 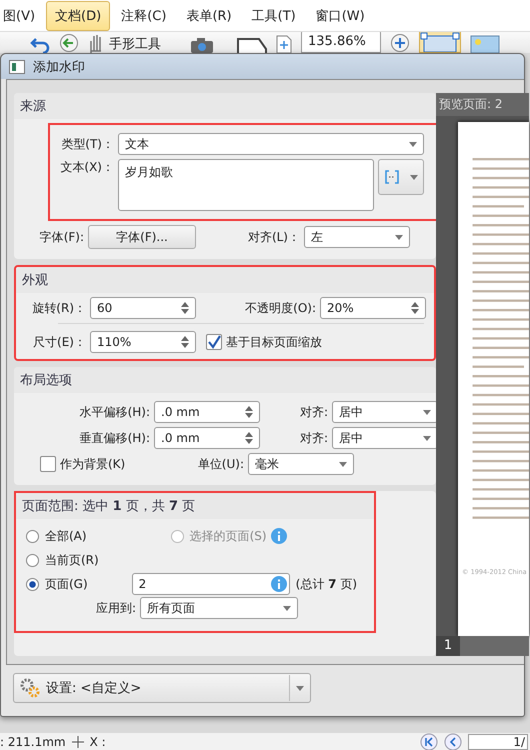 I want to click on zoom-in-icon, so click(x=400, y=43).